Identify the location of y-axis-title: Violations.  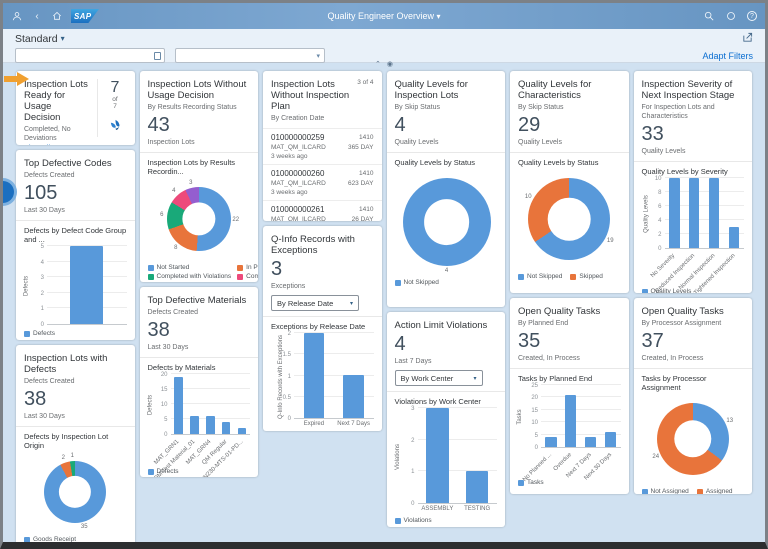
(397, 456).